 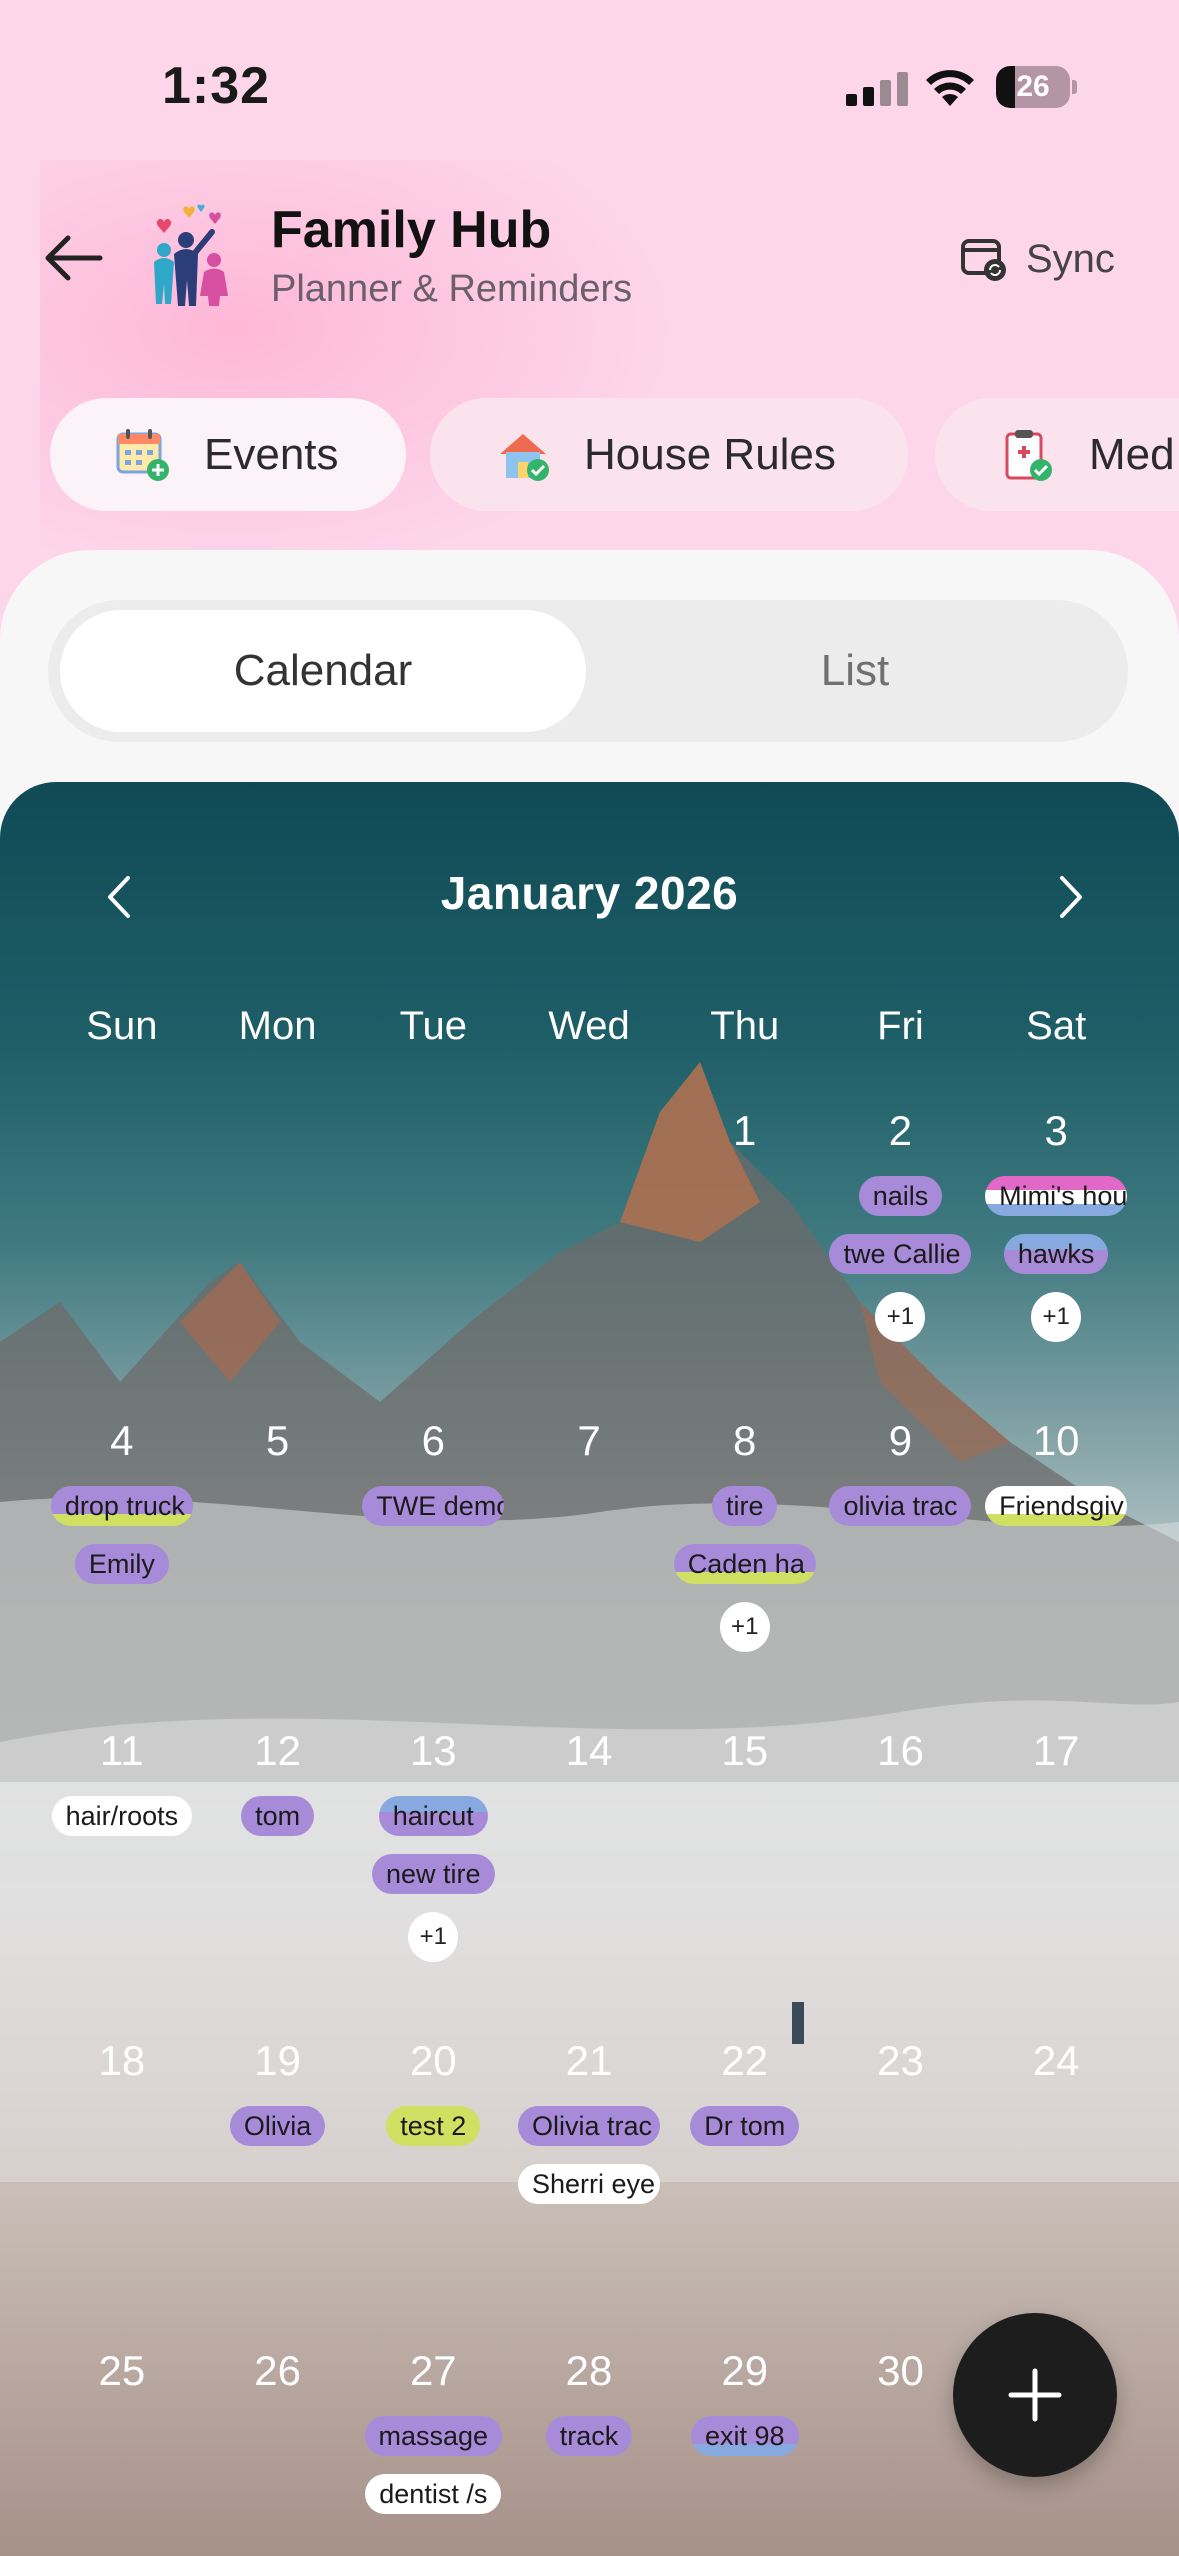 I want to click on day-events: tom, so click(x=278, y=1816).